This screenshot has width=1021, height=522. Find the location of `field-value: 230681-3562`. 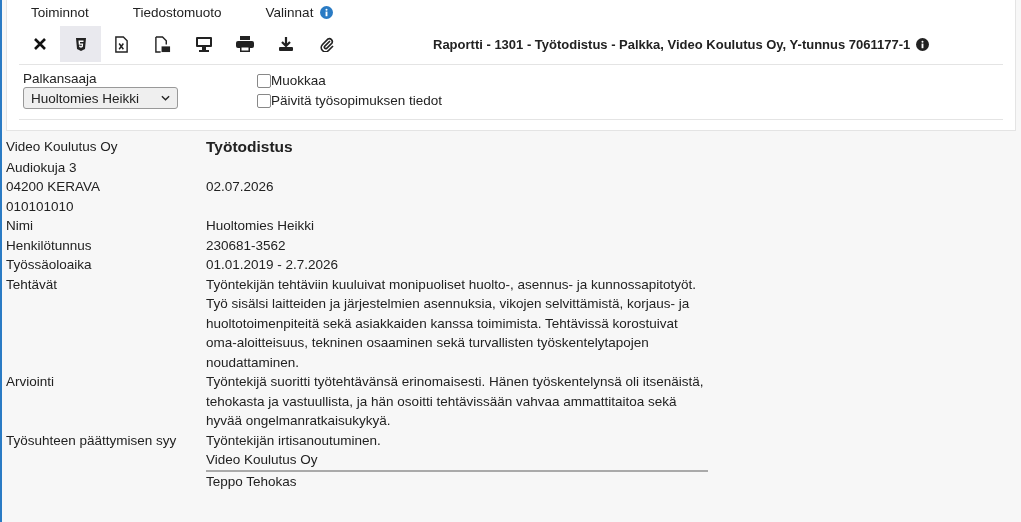

field-value: 230681-3562 is located at coordinates (246, 245).